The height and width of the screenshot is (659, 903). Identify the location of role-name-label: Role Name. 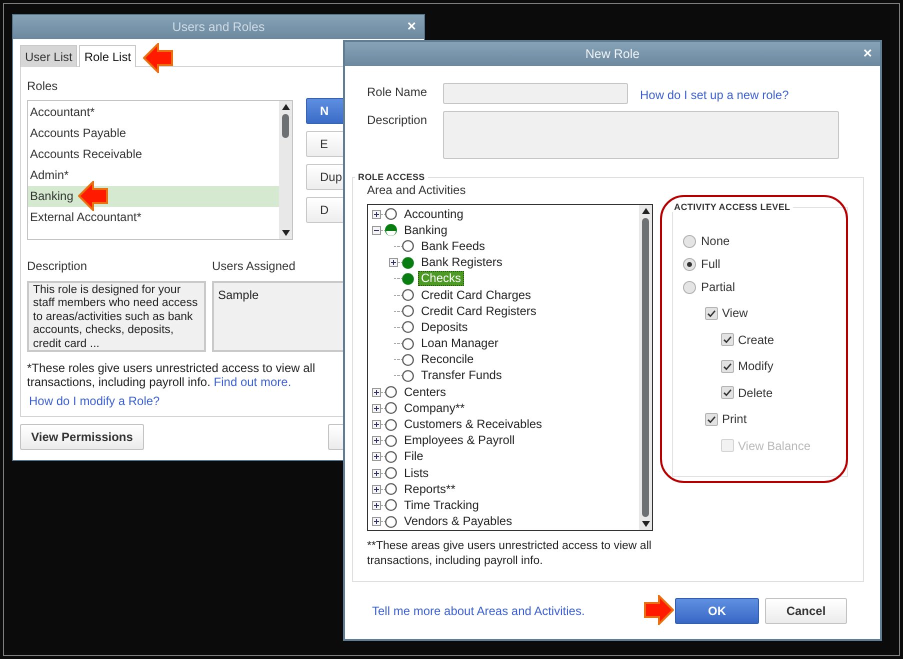
(397, 91).